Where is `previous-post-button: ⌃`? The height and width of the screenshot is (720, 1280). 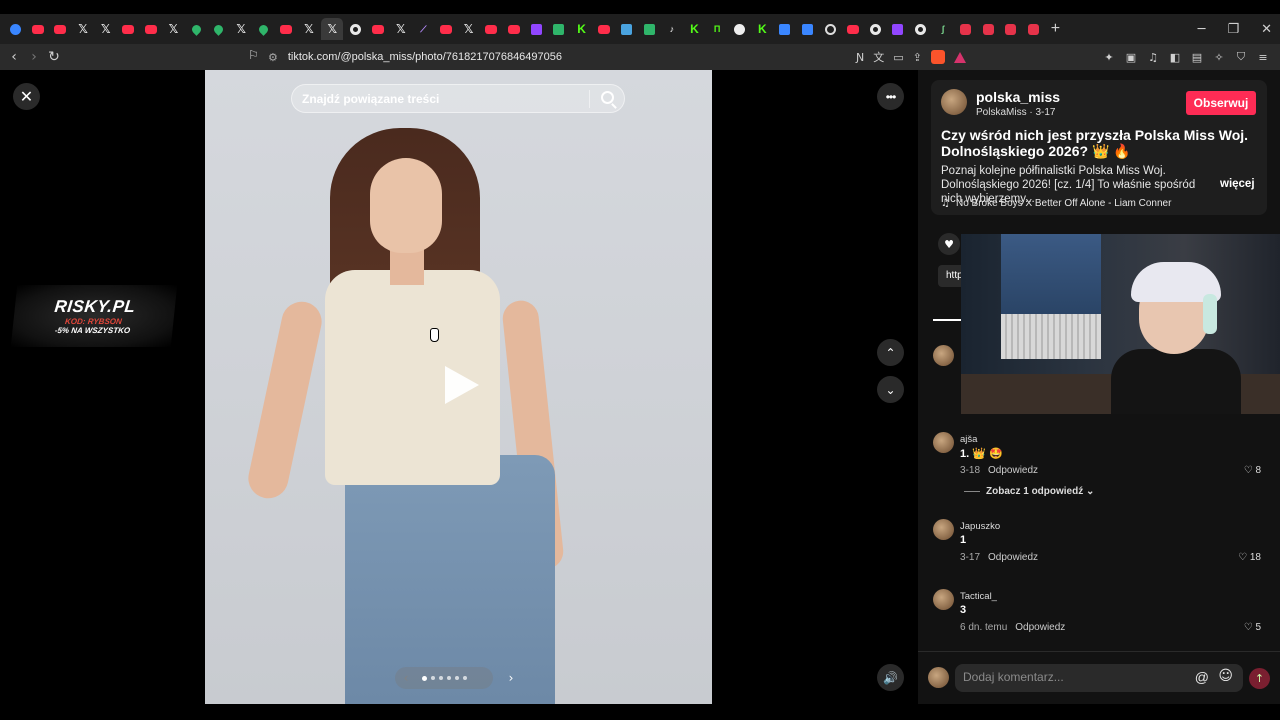 previous-post-button: ⌃ is located at coordinates (890, 352).